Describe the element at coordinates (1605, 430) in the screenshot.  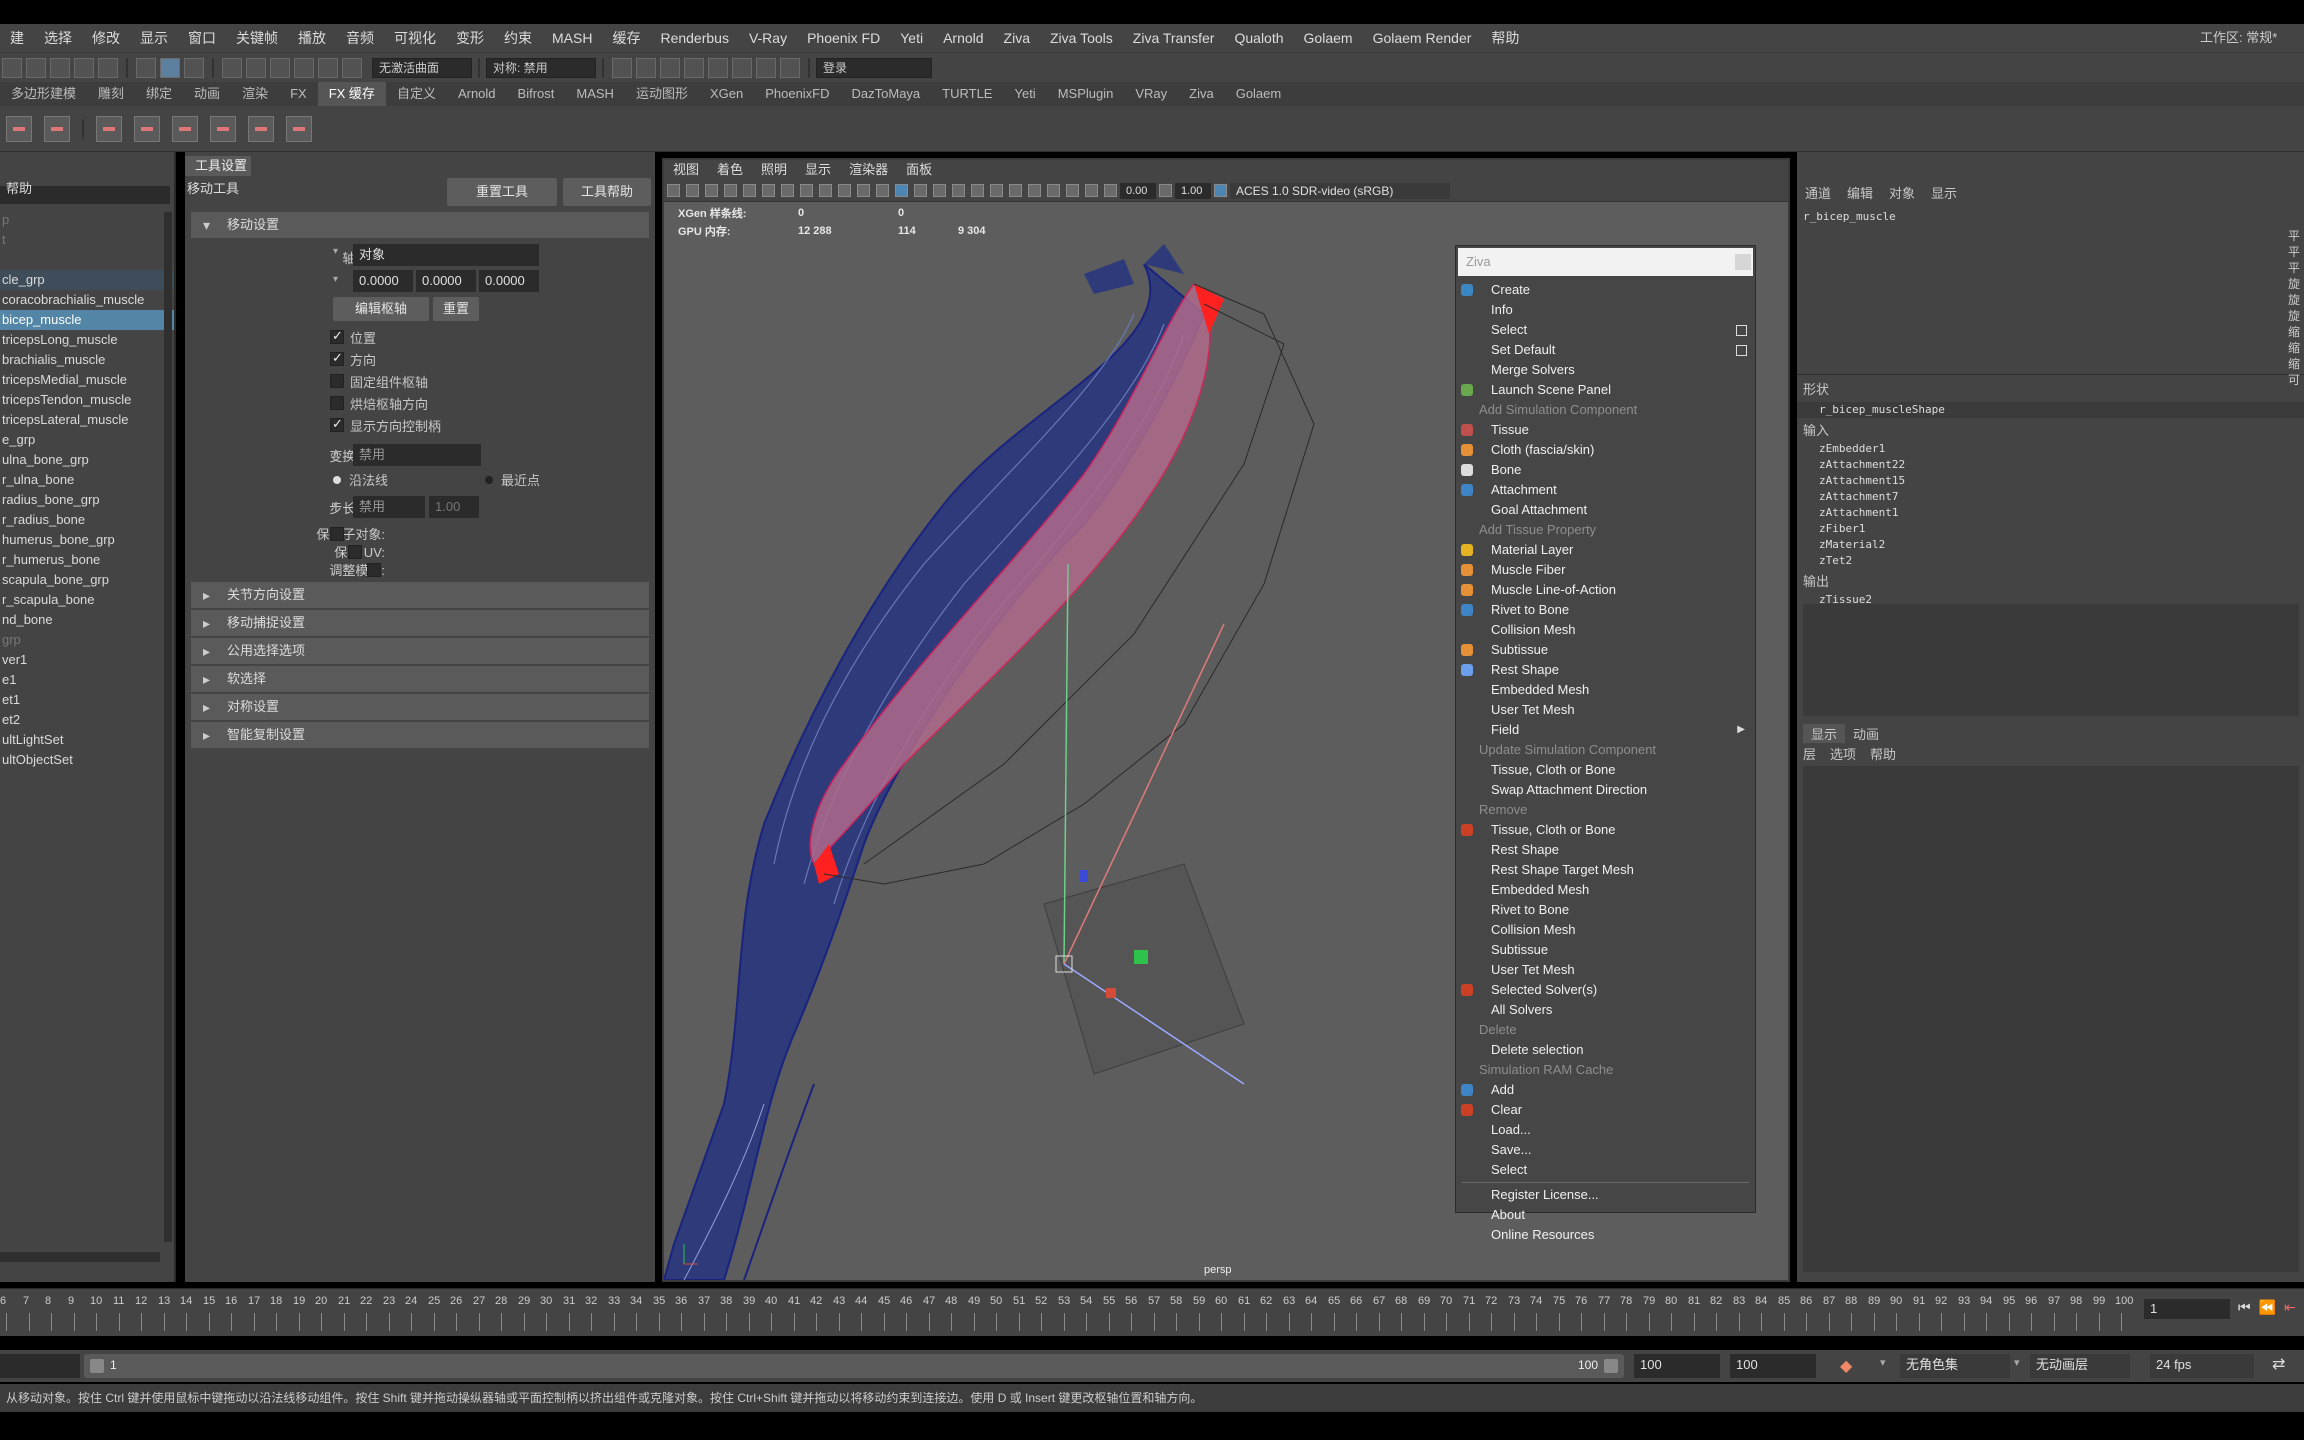
I see `ziva-menu-item: Tissue` at that location.